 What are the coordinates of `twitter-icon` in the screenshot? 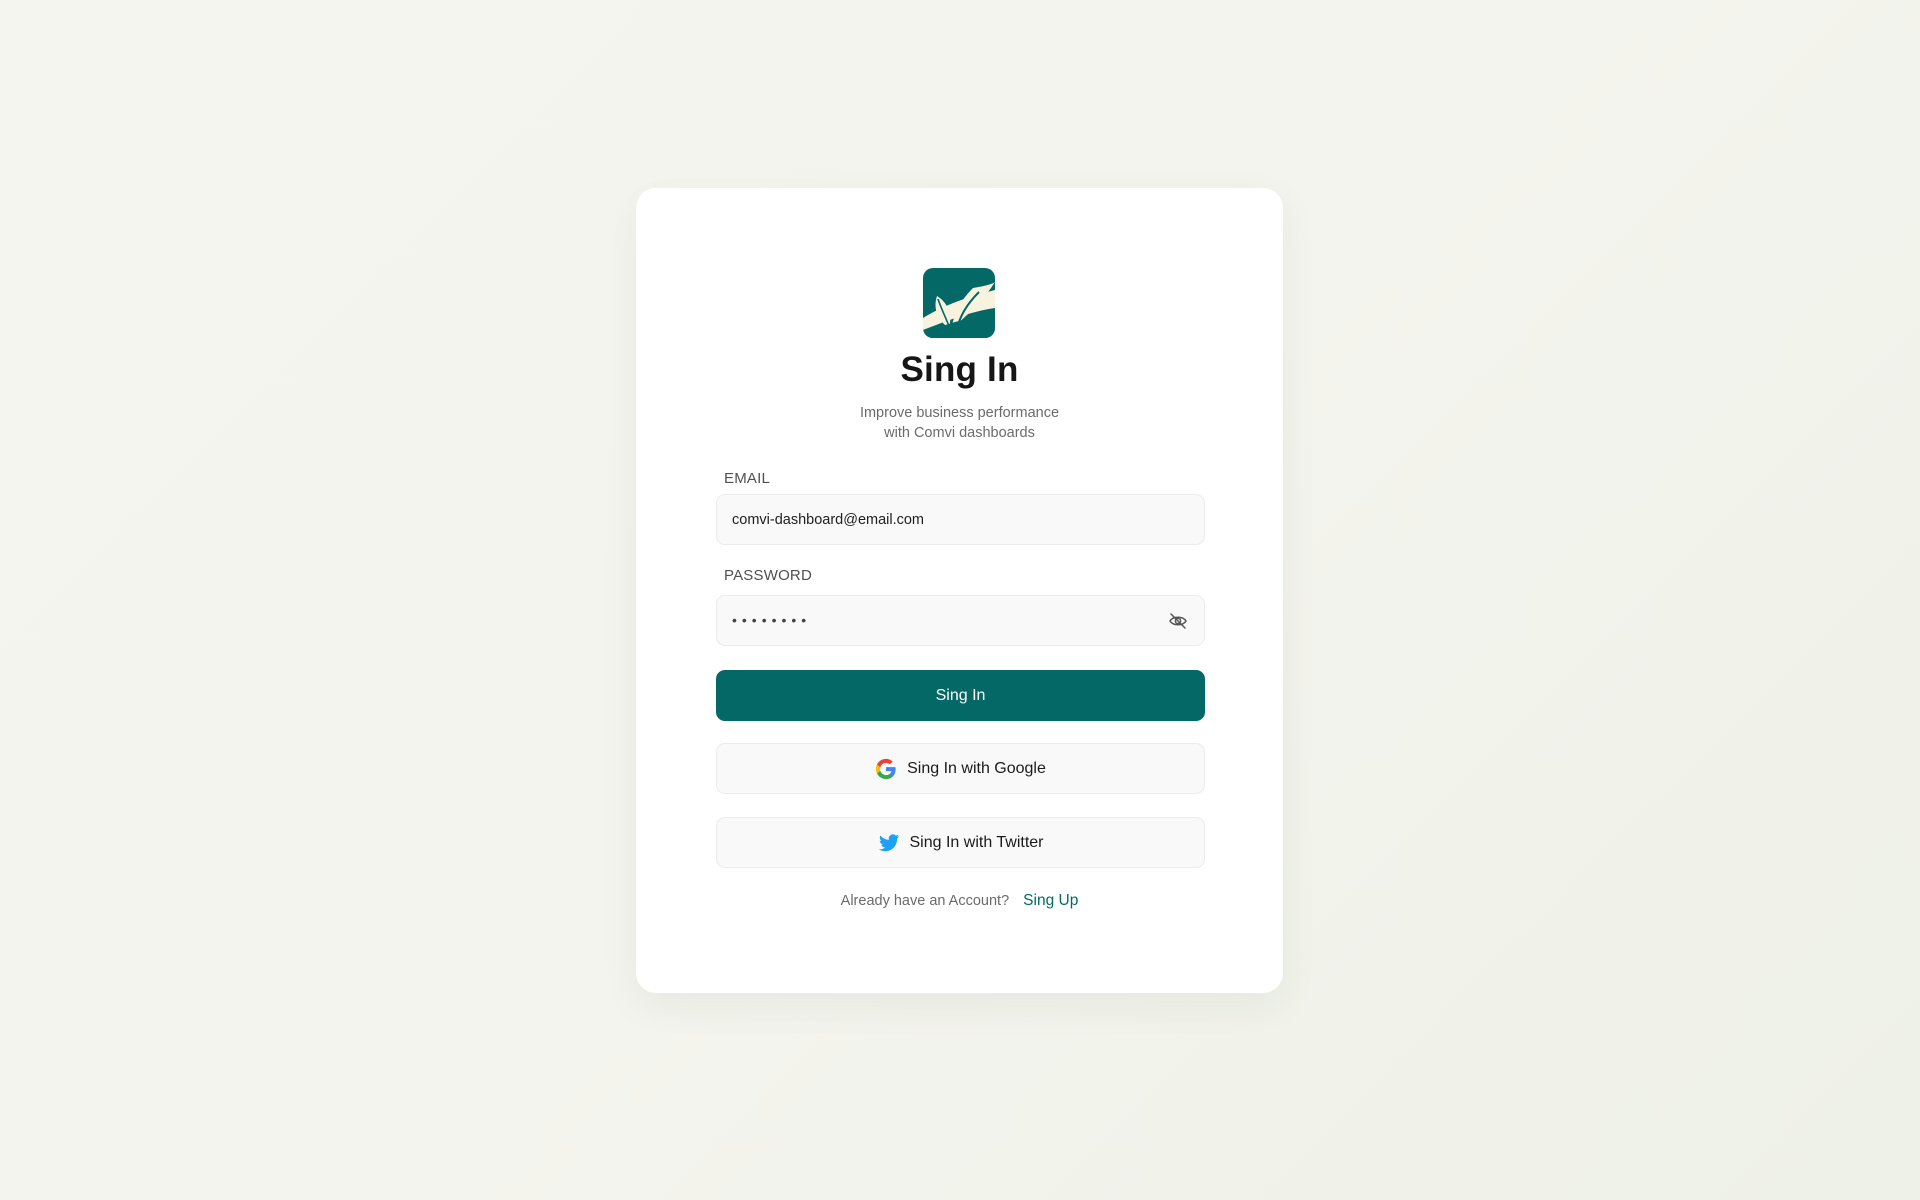 It's located at (889, 843).